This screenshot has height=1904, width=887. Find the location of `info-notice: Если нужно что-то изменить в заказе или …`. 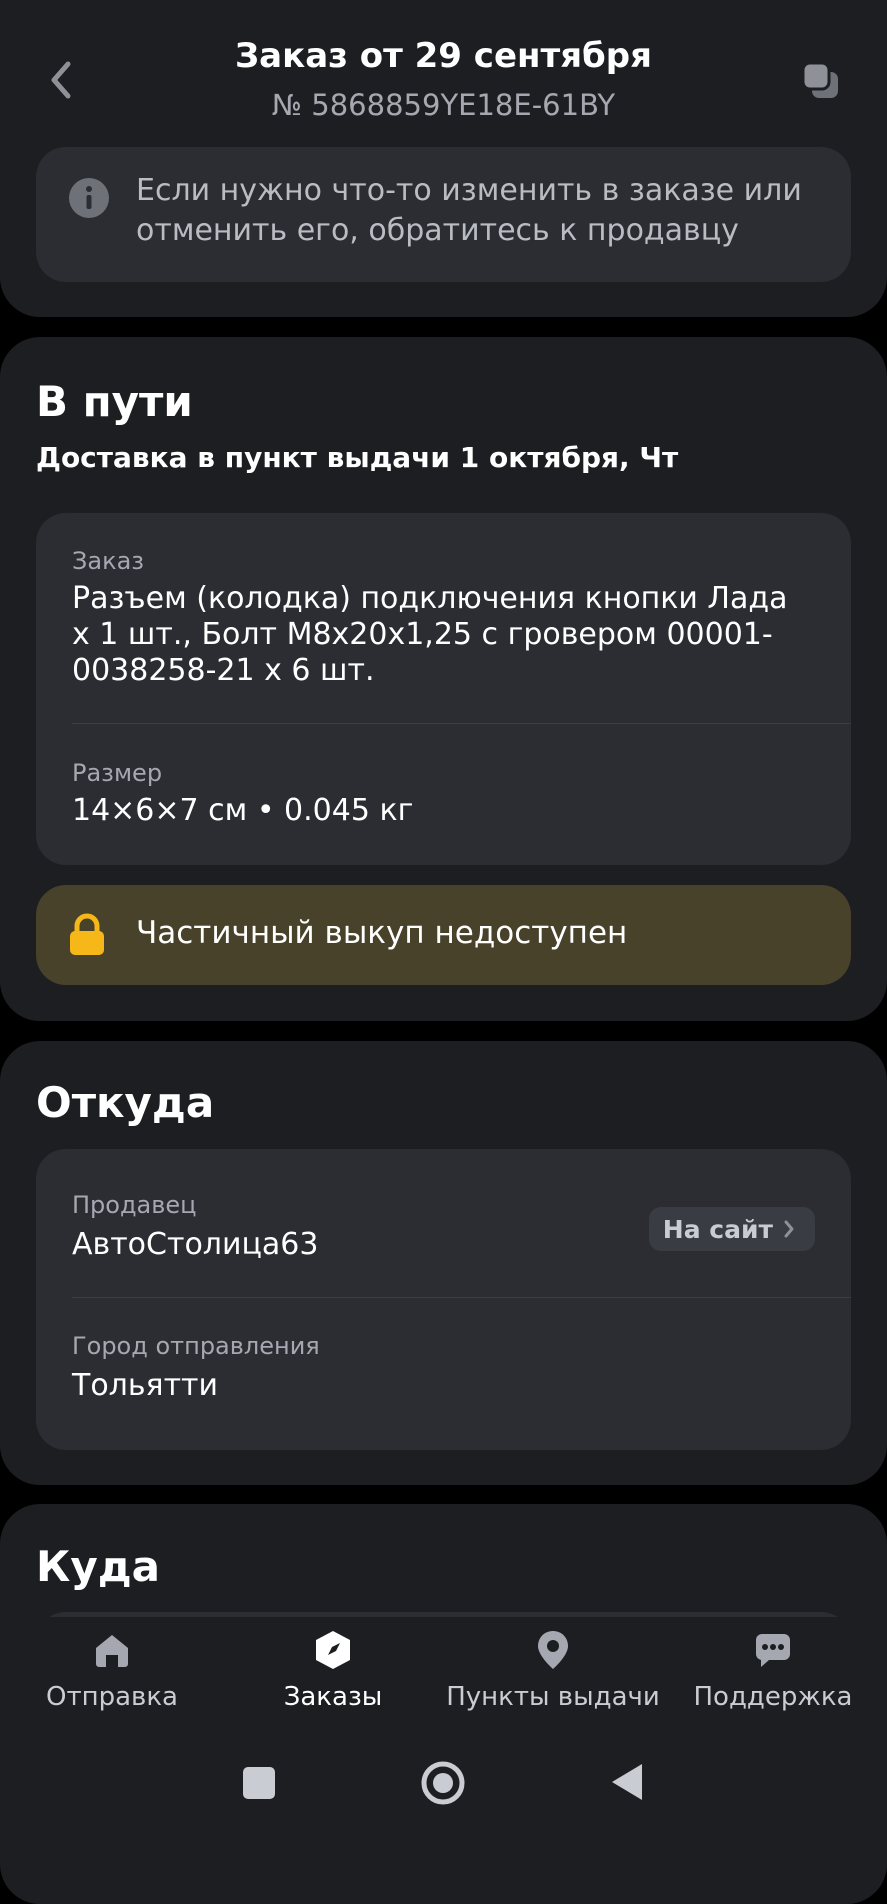

info-notice: Если нужно что-то изменить в заказе или … is located at coordinates (443, 214).